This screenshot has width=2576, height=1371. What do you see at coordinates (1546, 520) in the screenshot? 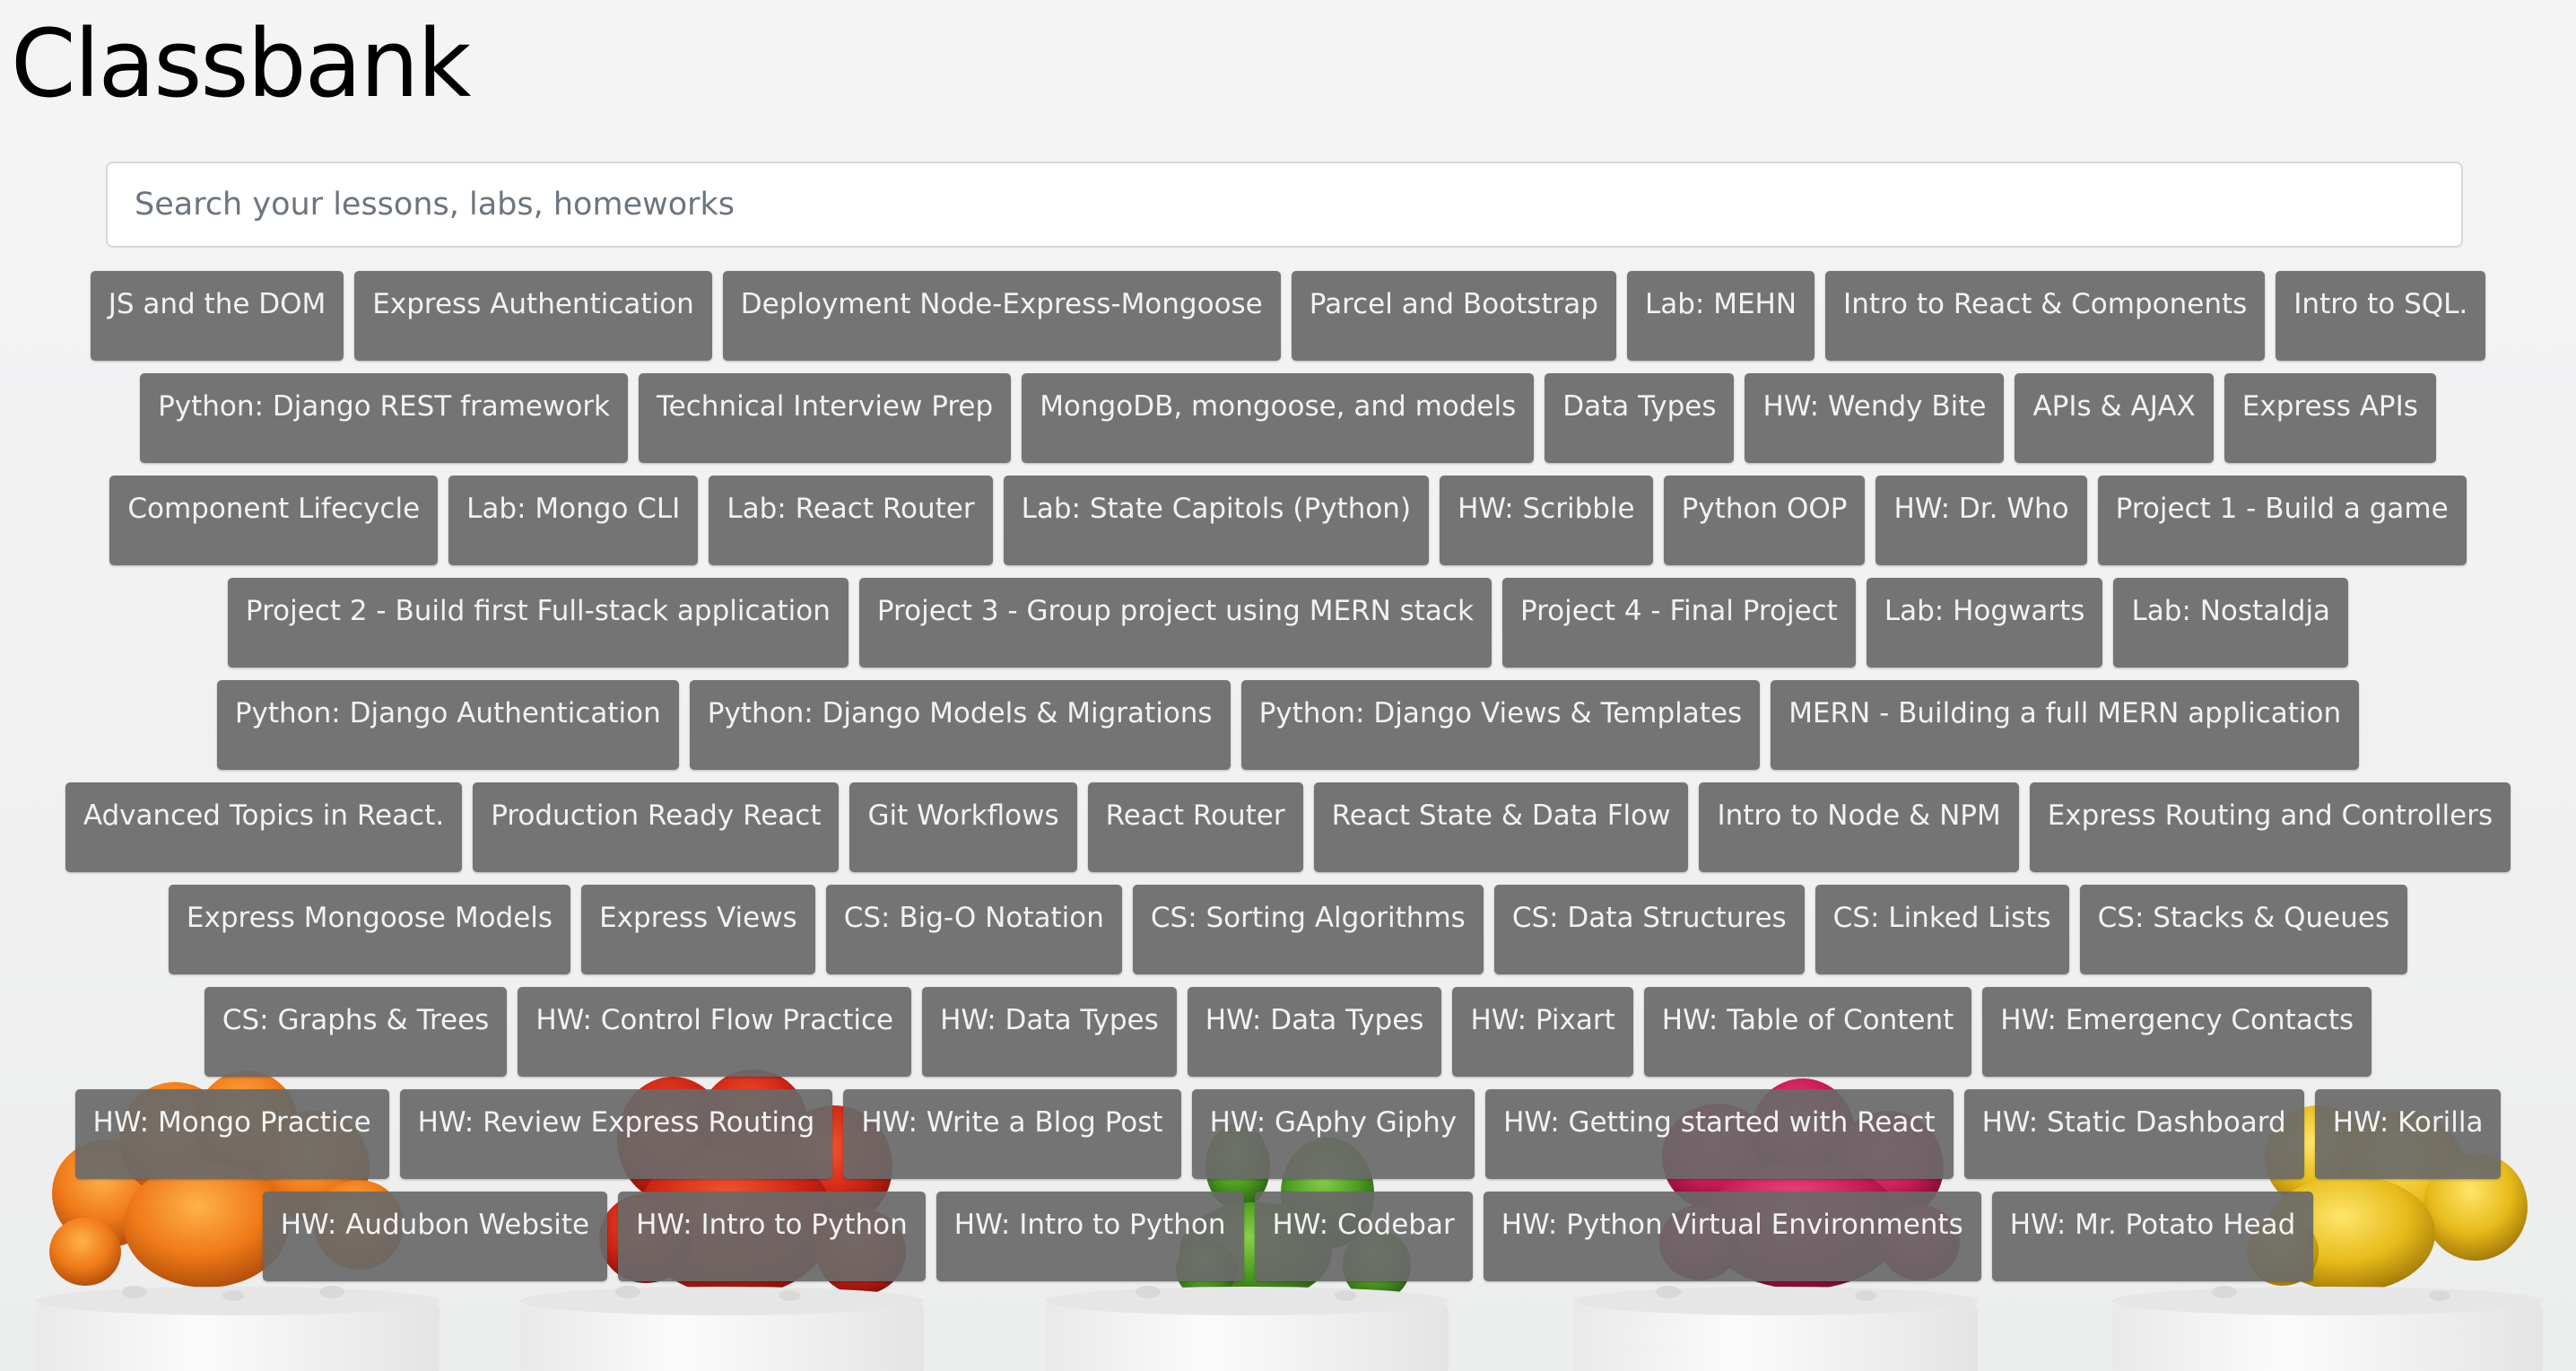
I see `lesson-tag: HW: Scribble` at bounding box center [1546, 520].